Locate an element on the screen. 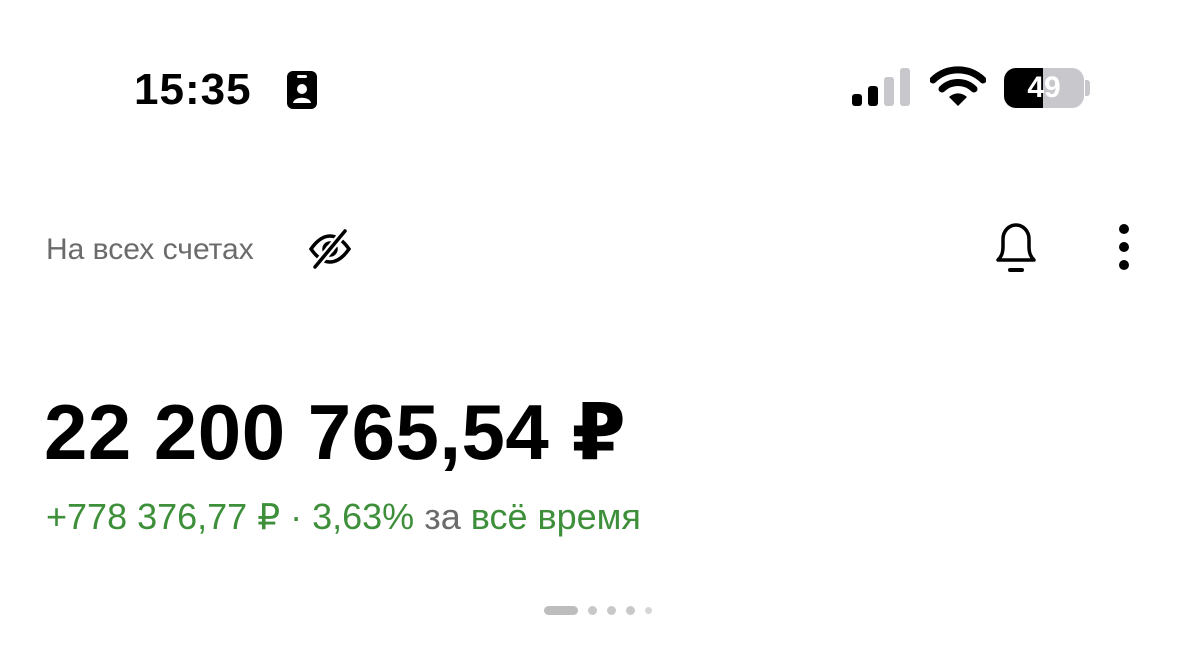  wifi-icon is located at coordinates (958, 86).